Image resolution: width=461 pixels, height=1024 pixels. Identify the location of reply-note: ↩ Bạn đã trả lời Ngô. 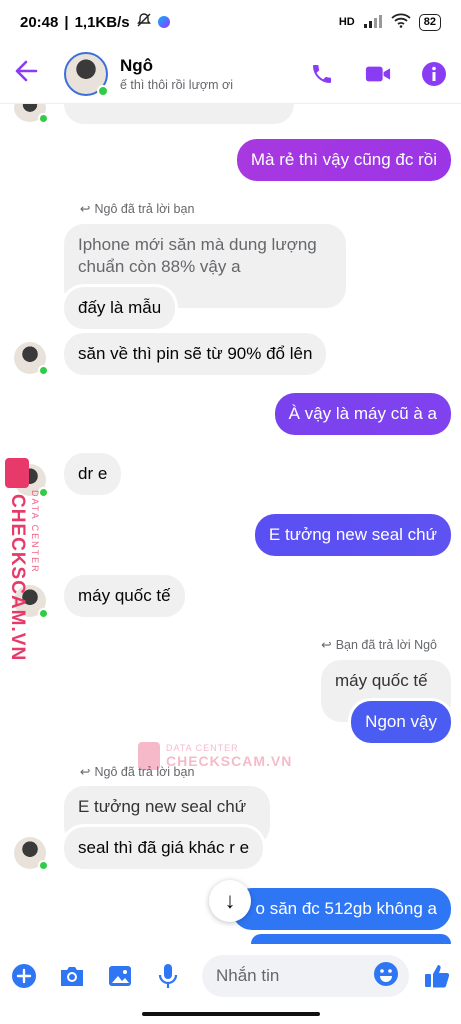
(379, 645).